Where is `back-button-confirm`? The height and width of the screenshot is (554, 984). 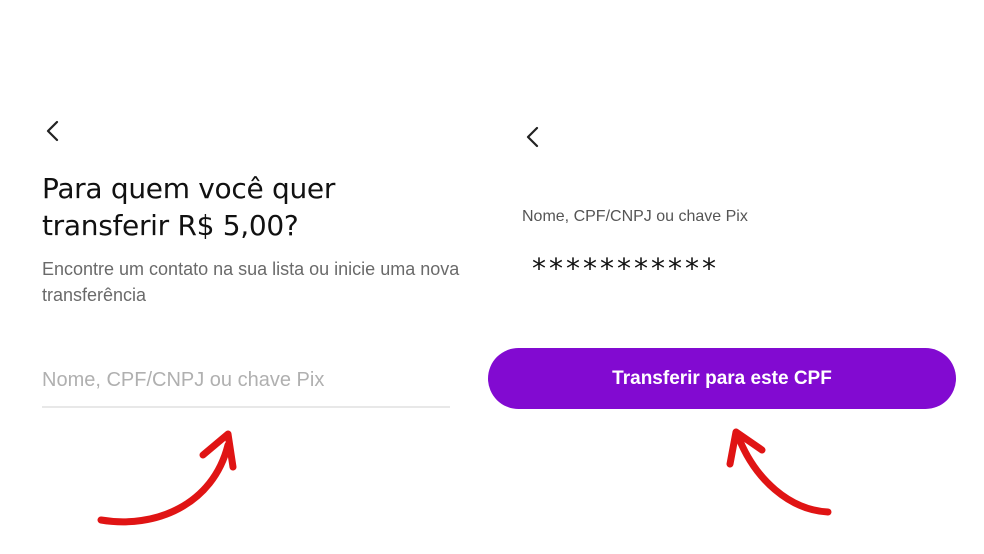
back-button-confirm is located at coordinates (533, 137).